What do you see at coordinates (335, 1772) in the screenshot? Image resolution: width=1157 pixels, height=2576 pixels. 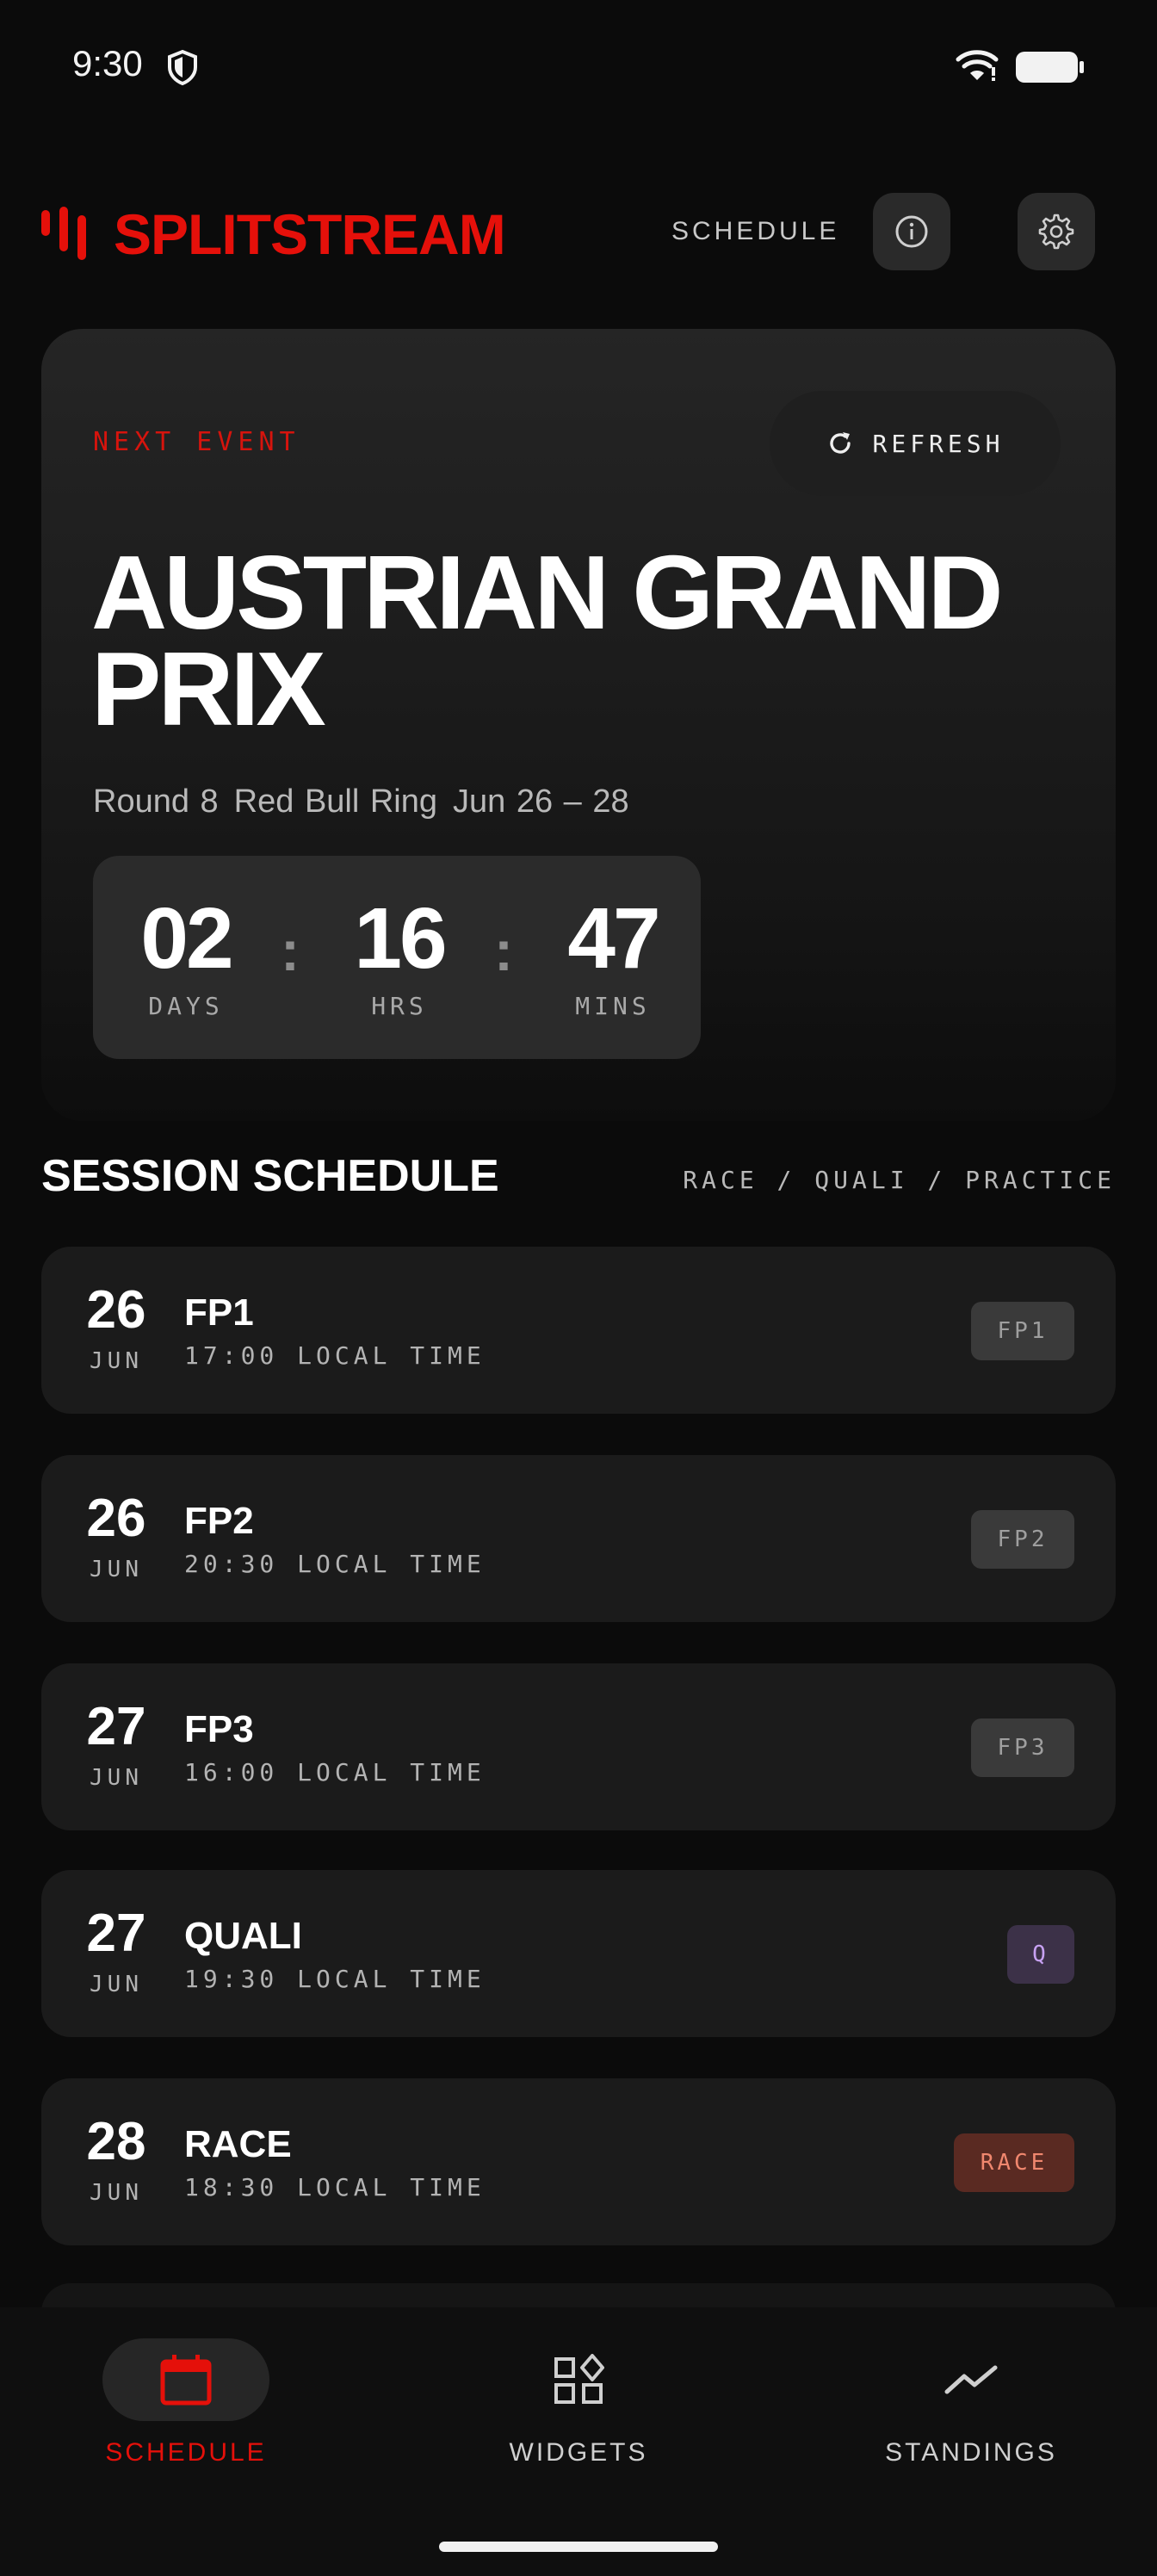 I see `session-time: 16:00 LOCAL TIME` at bounding box center [335, 1772].